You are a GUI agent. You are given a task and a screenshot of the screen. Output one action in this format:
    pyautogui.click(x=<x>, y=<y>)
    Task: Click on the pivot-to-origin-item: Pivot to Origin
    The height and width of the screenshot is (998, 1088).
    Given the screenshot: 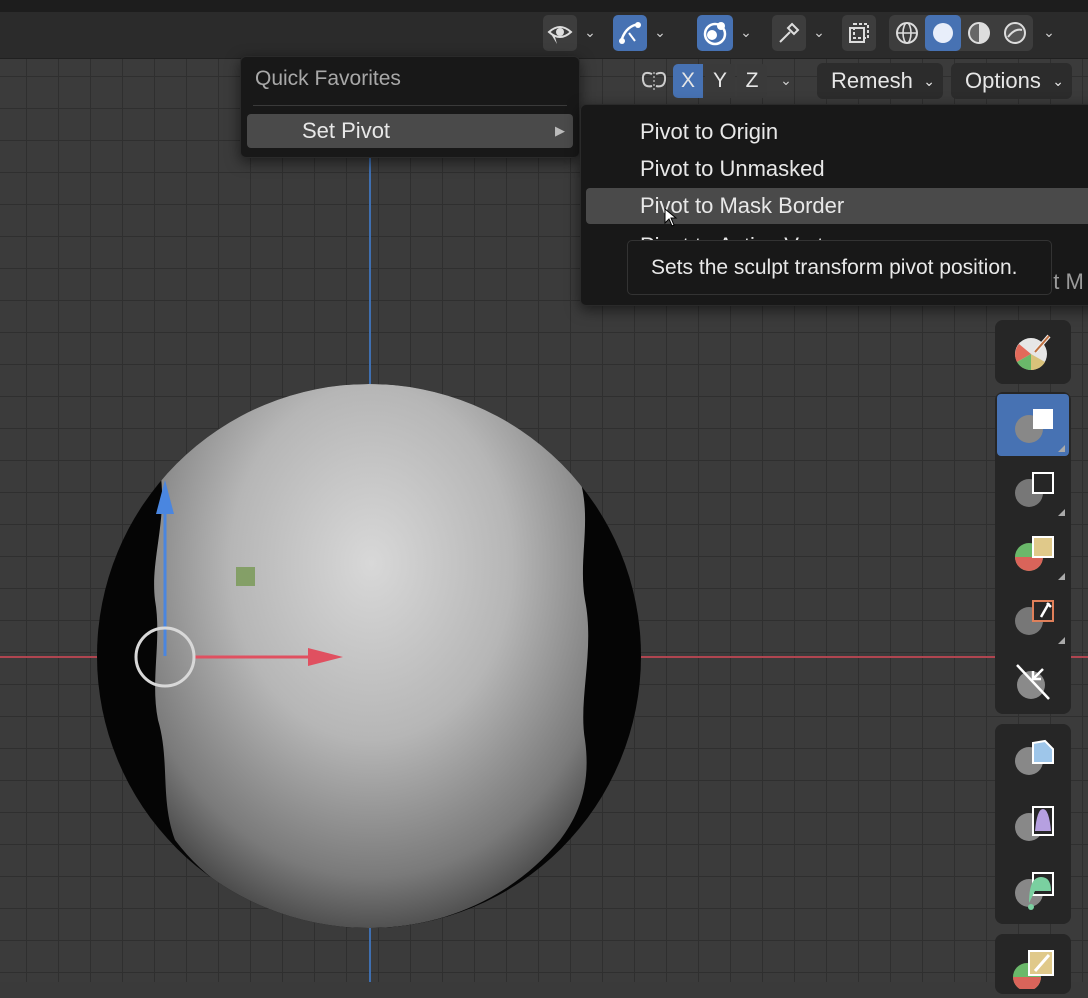 What is the action you would take?
    pyautogui.click(x=709, y=132)
    